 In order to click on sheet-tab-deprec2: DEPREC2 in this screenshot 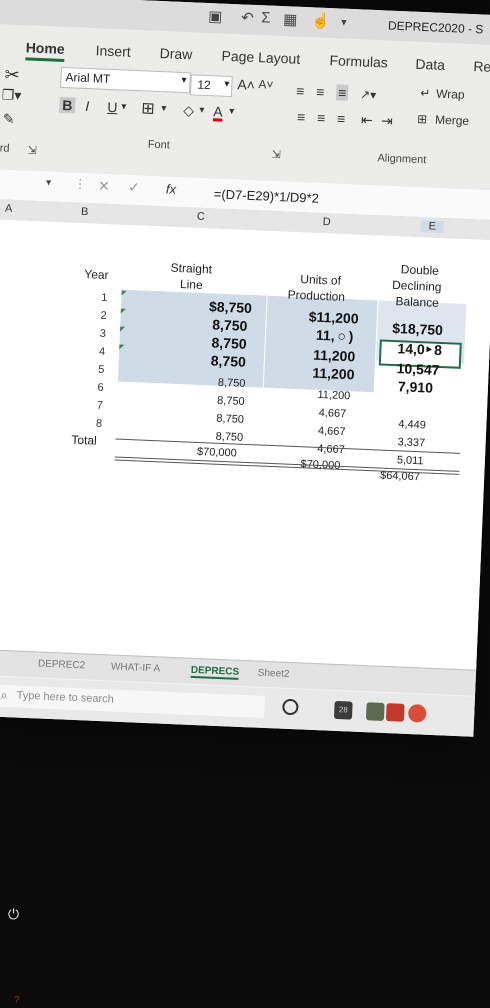, I will do `click(62, 664)`.